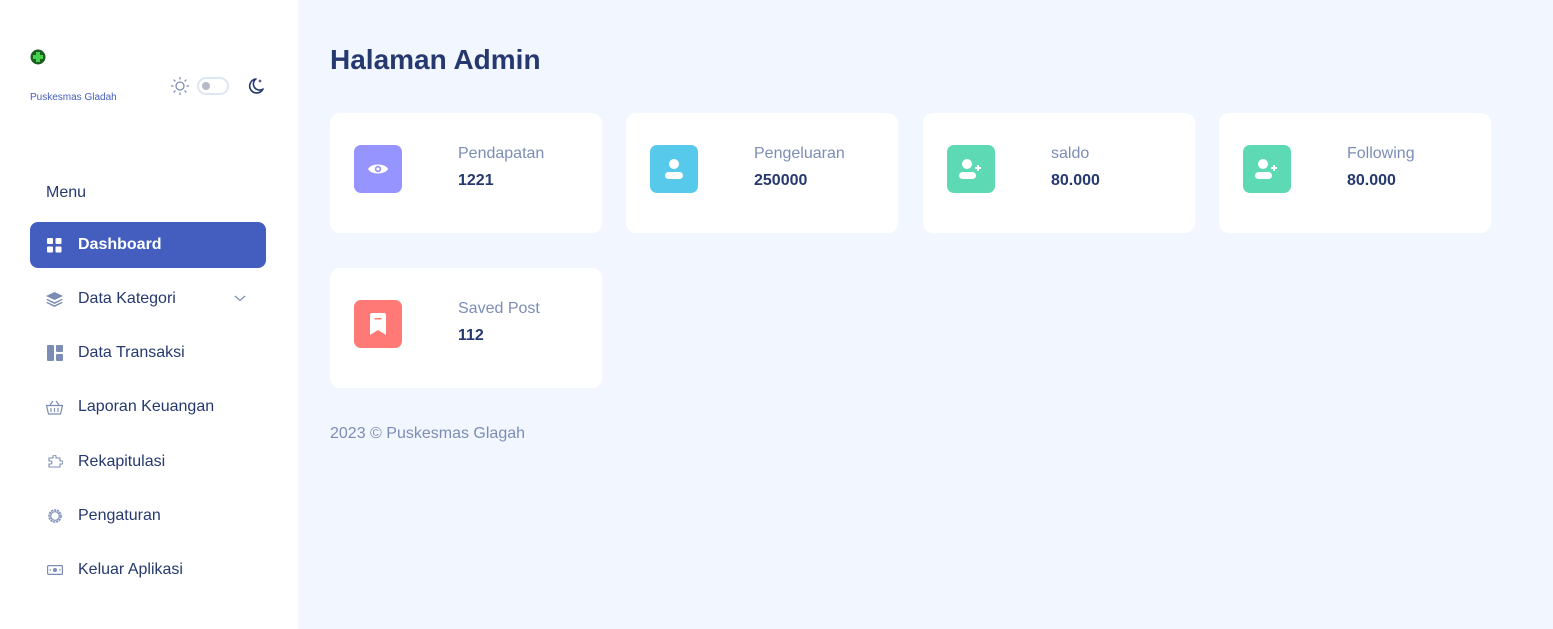 The image size is (1553, 629). I want to click on cash-icon, so click(54, 570).